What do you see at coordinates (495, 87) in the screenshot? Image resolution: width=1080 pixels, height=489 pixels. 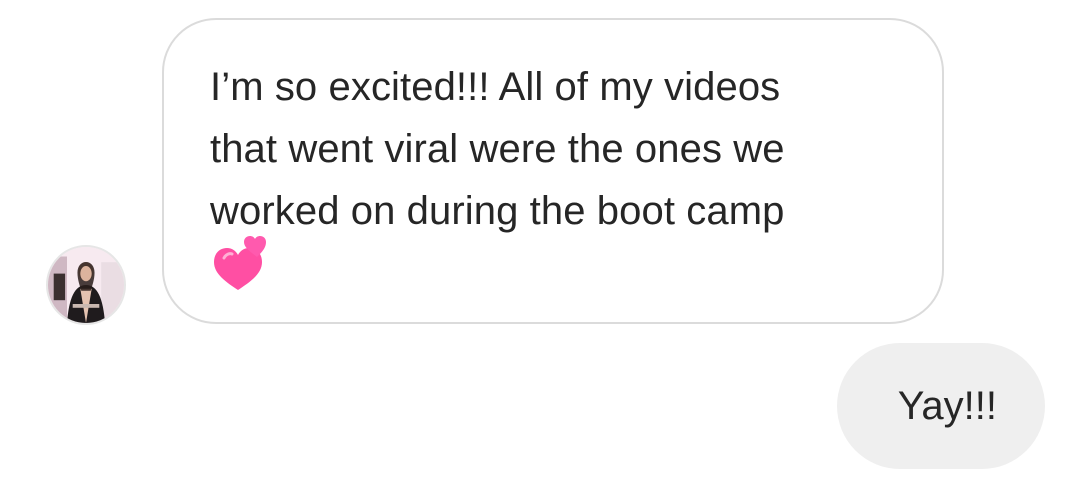 I see `message-line: I’m so excited!!! All of my videos` at bounding box center [495, 87].